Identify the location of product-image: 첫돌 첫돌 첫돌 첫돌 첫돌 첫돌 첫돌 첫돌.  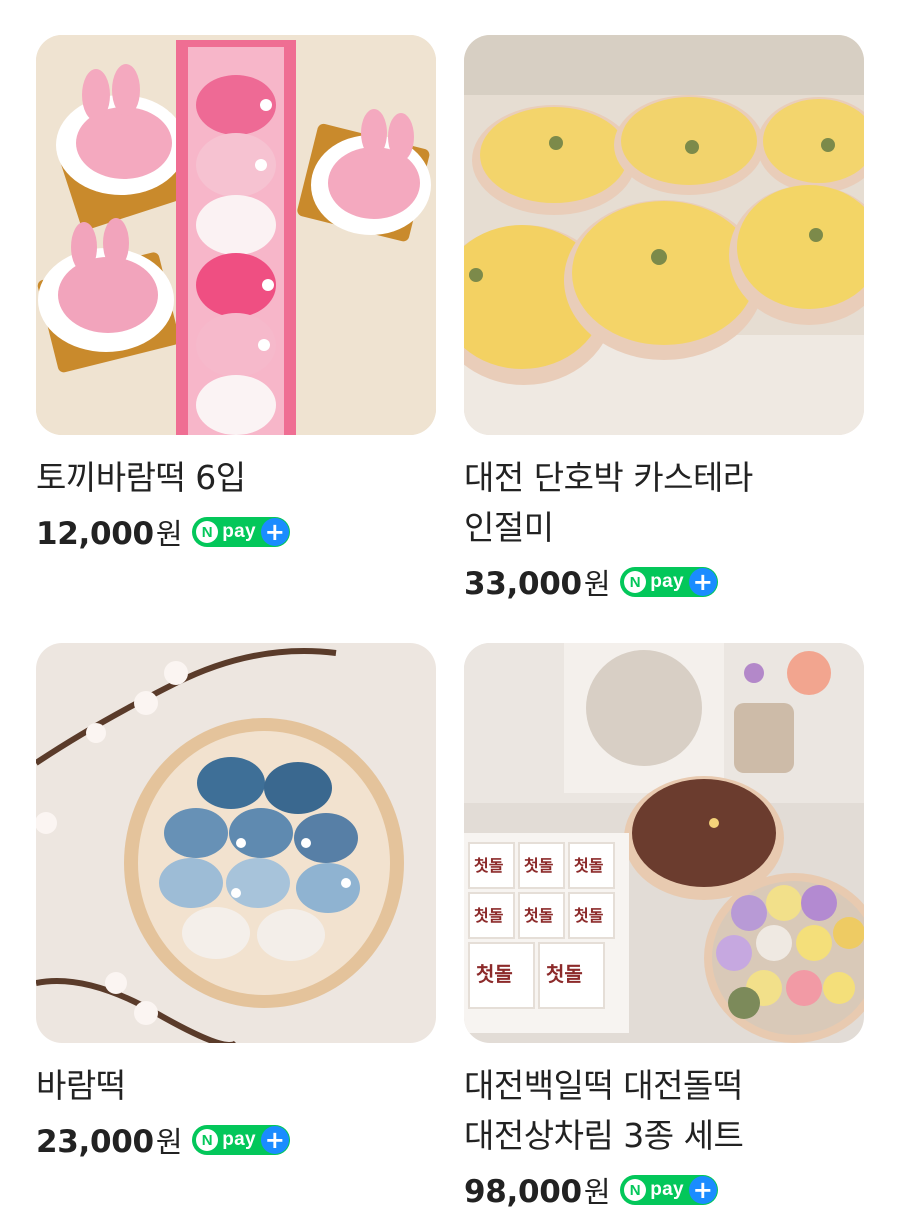
(664, 843).